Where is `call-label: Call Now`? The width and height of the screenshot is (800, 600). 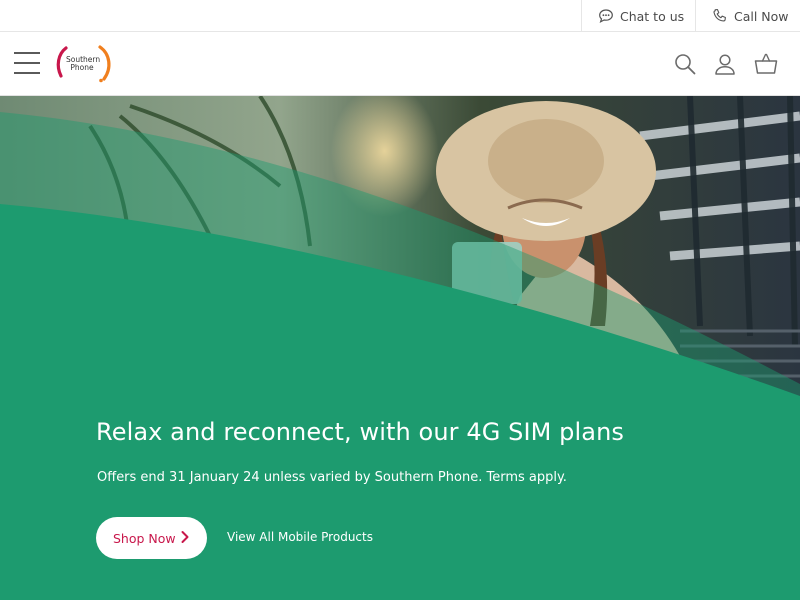 call-label: Call Now is located at coordinates (761, 16).